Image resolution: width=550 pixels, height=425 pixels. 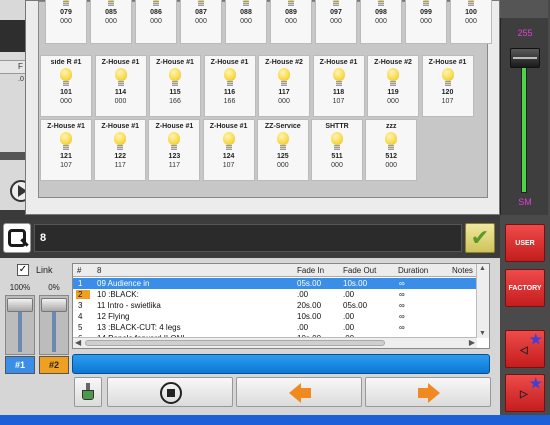 I want to click on fixture-tile: 097 000, so click(x=336, y=22).